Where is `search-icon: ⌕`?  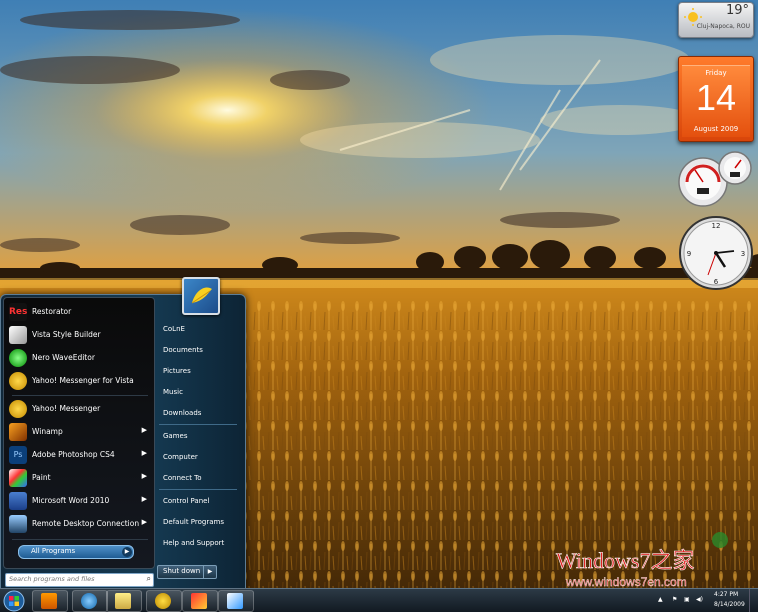
search-icon: ⌕ is located at coordinates (149, 579).